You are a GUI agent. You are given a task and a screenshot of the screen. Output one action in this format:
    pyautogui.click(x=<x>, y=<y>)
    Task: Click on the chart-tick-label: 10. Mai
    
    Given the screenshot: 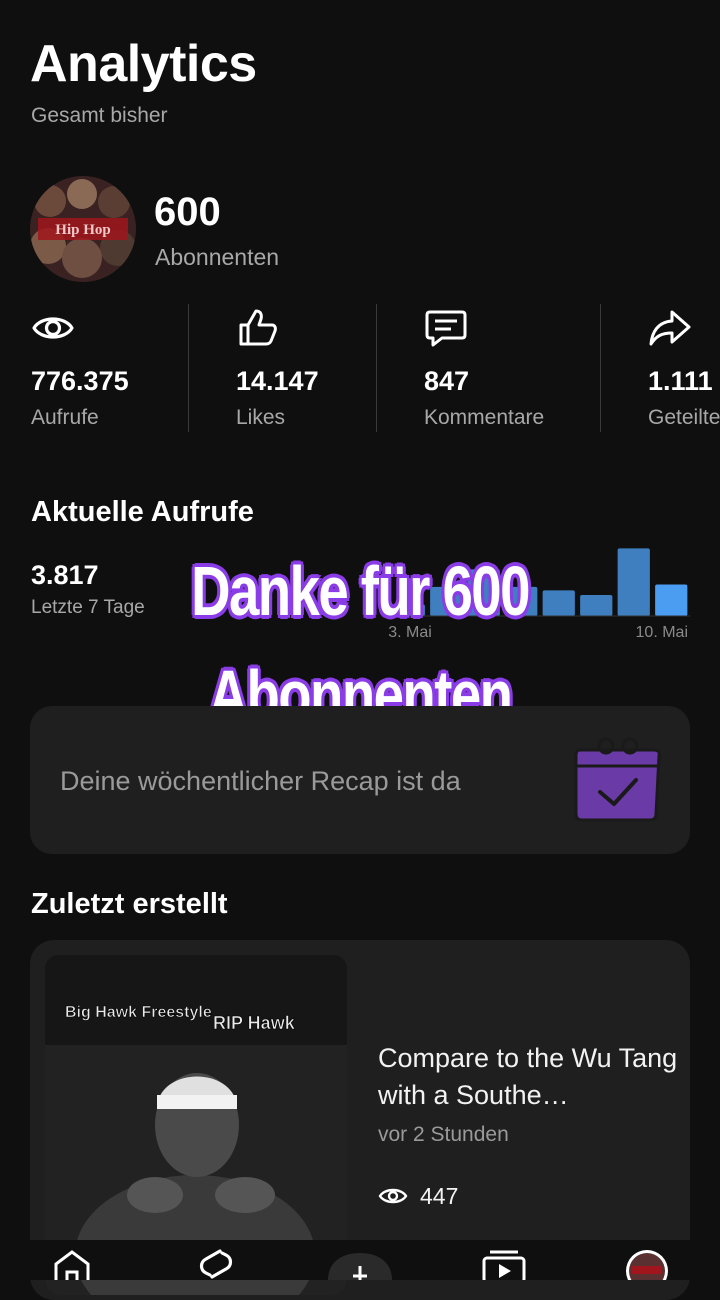 What is the action you would take?
    pyautogui.click(x=662, y=632)
    